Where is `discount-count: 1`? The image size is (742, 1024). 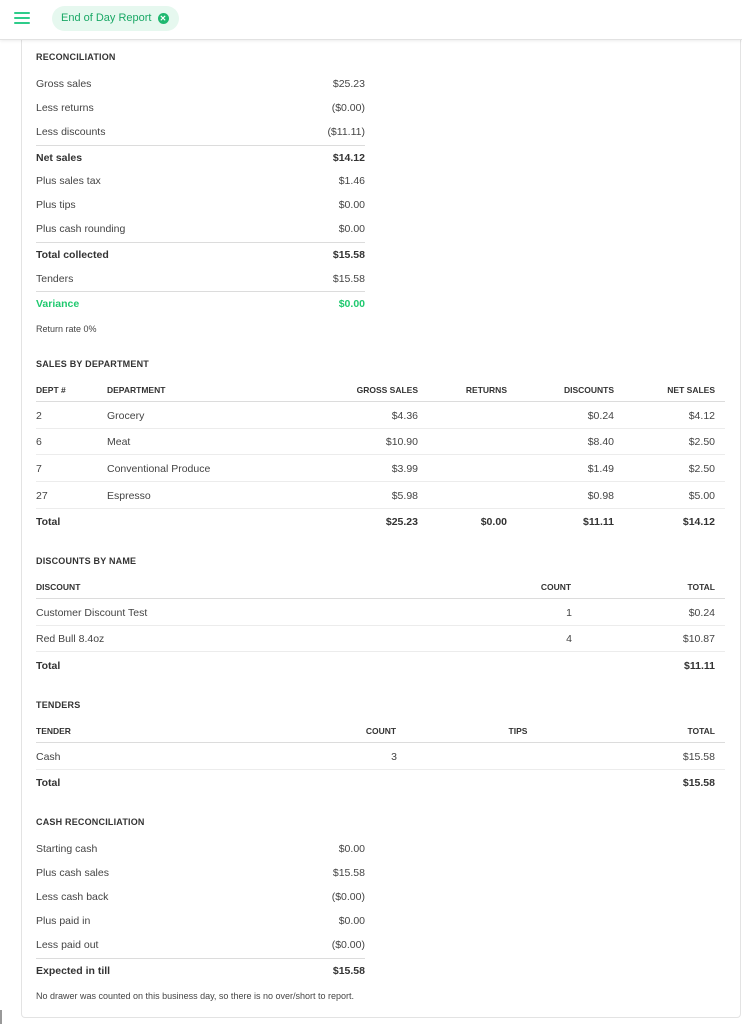
discount-count: 1 is located at coordinates (569, 612).